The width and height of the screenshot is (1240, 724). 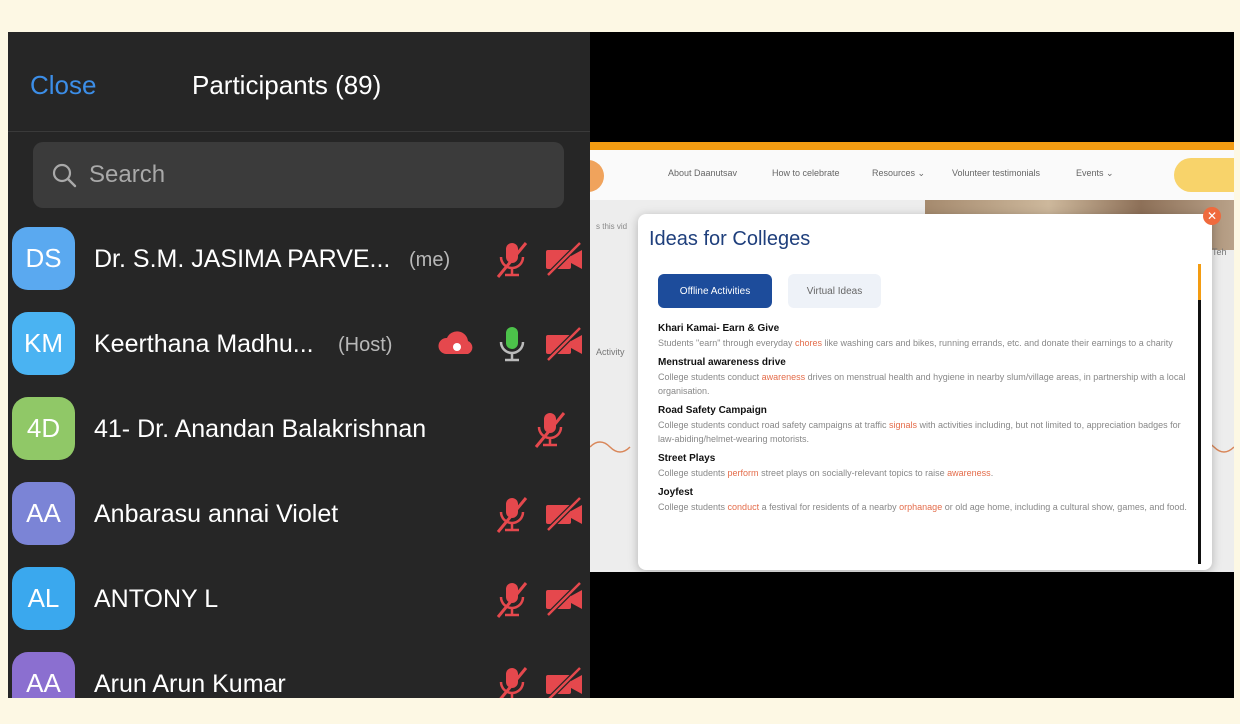 What do you see at coordinates (216, 514) in the screenshot?
I see `participant-name: Anbarasu annai Violet` at bounding box center [216, 514].